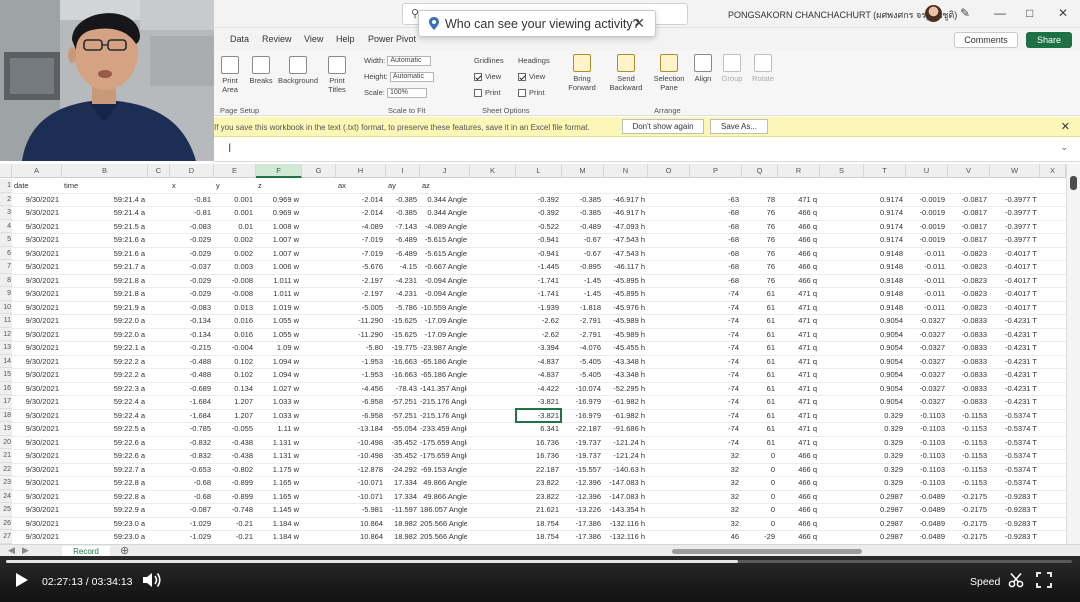 The height and width of the screenshot is (602, 1080). What do you see at coordinates (277, 335) in the screenshot?
I see `table-cell: 1.055 w` at bounding box center [277, 335].